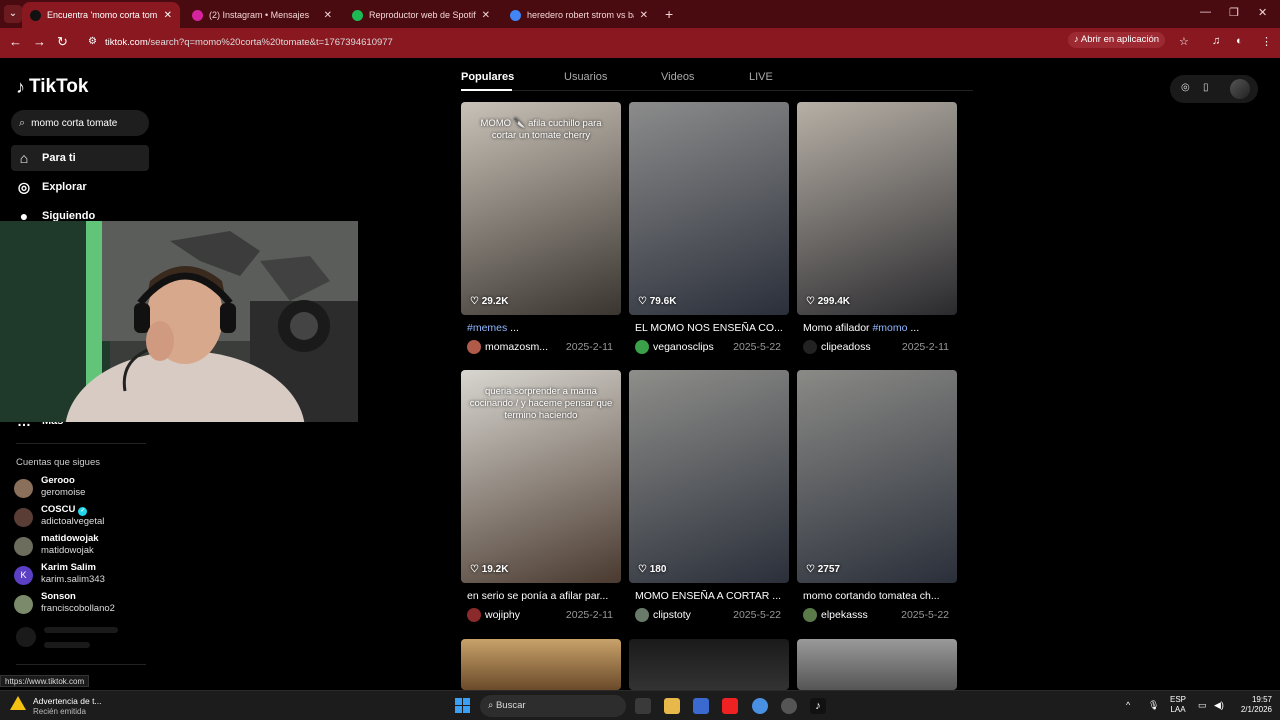  What do you see at coordinates (1202, 705) in the screenshot?
I see `network-icon: ▭` at bounding box center [1202, 705].